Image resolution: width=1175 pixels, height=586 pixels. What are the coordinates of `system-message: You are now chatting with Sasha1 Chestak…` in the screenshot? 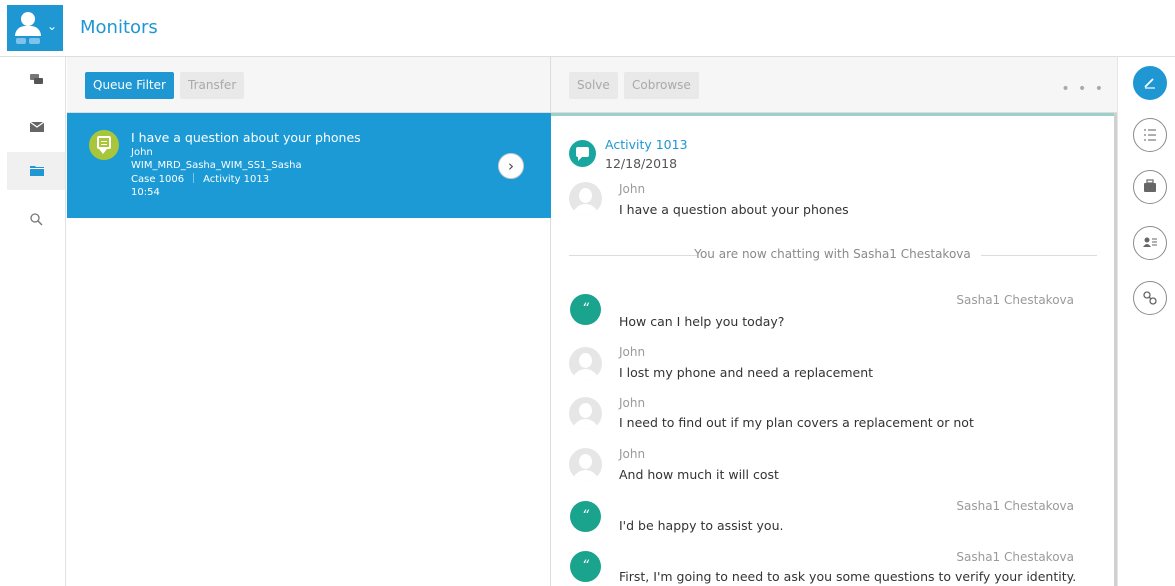 It's located at (832, 254).